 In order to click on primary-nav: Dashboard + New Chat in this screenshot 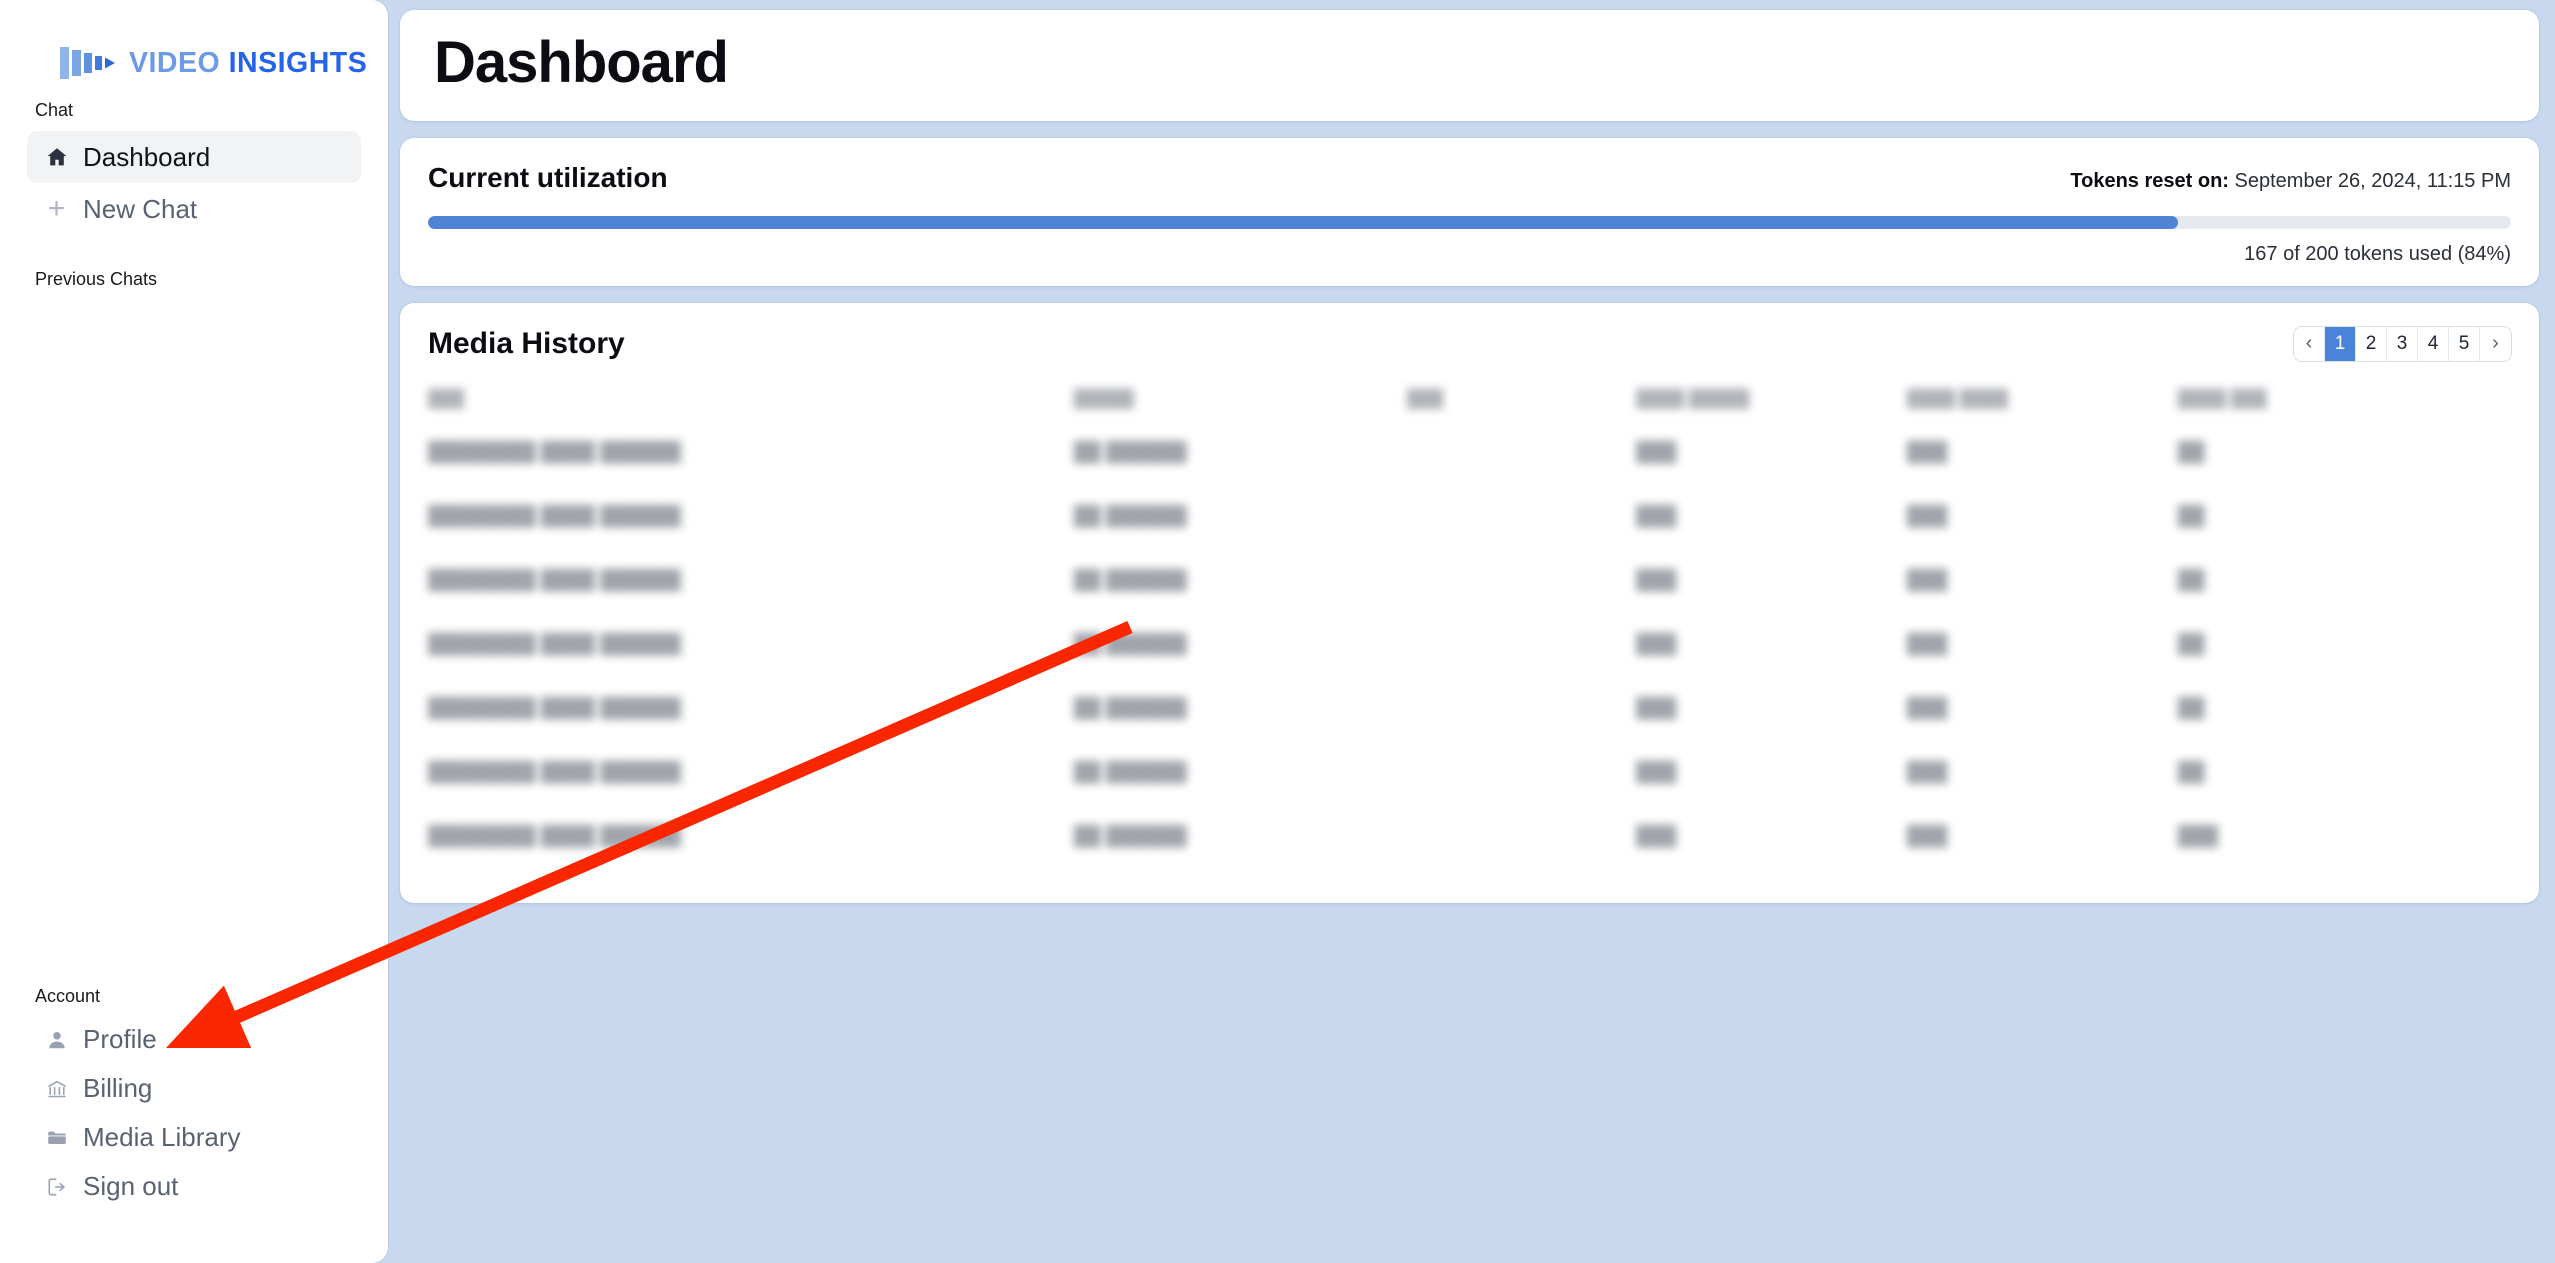, I will do `click(194, 183)`.